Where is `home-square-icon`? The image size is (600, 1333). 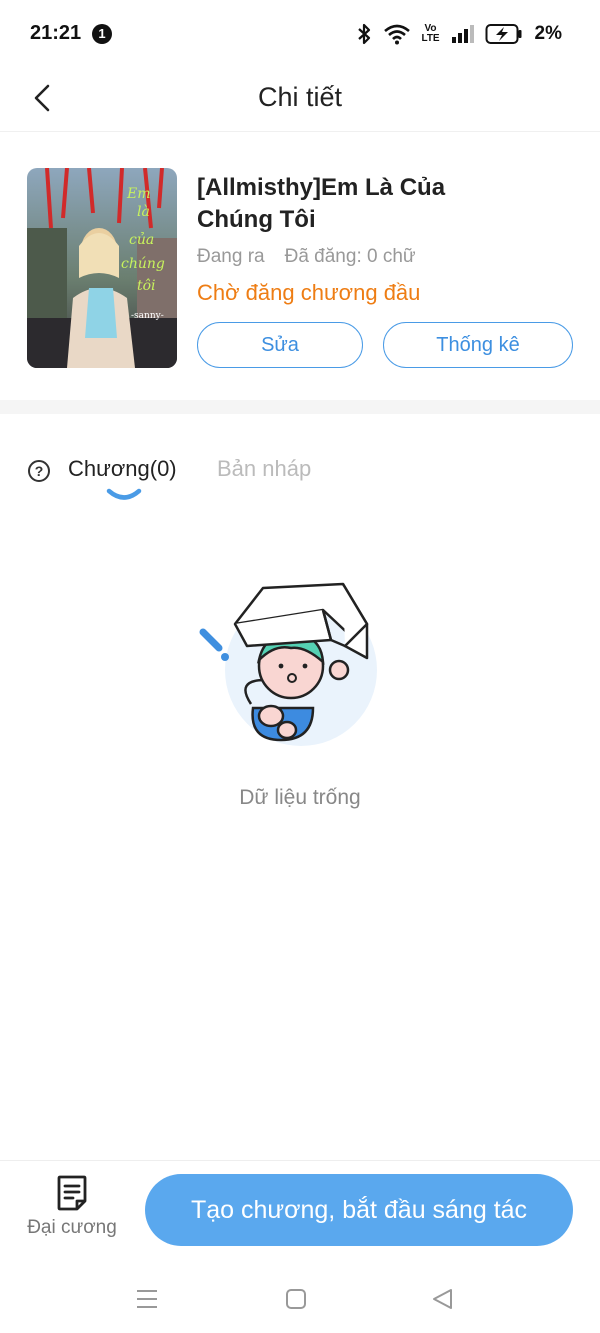 home-square-icon is located at coordinates (296, 1299).